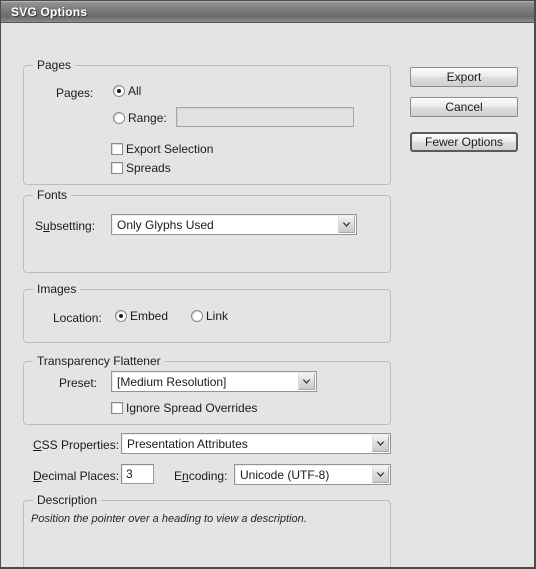 Image resolution: width=536 pixels, height=569 pixels. I want to click on export-selection-checkbox-box, so click(117, 149).